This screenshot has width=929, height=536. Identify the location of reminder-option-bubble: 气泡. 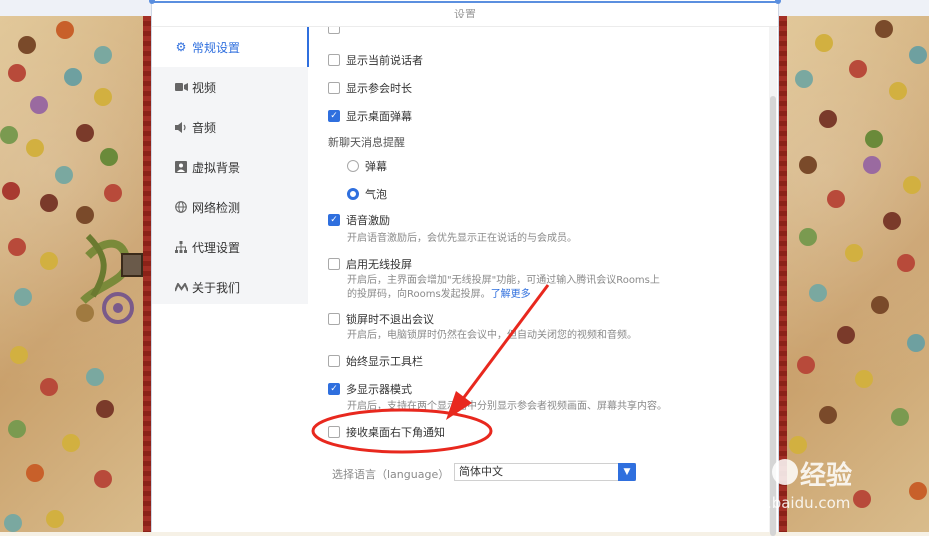
(367, 194).